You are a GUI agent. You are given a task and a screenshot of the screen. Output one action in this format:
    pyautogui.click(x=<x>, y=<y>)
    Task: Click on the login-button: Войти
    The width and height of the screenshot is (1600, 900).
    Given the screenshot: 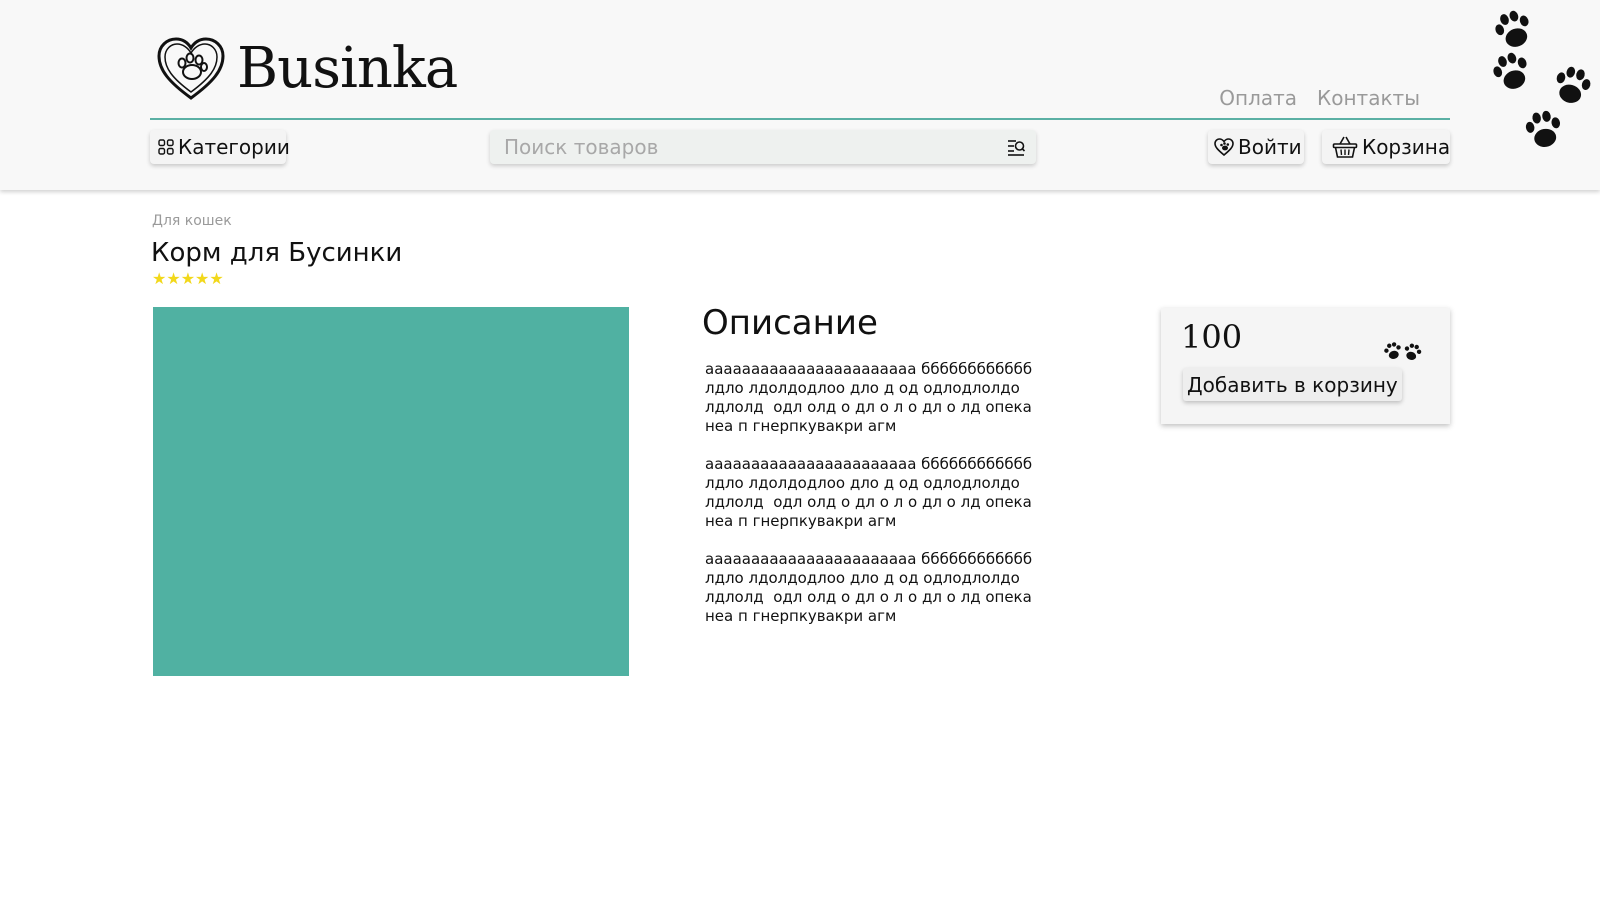 What is the action you would take?
    pyautogui.click(x=1256, y=147)
    